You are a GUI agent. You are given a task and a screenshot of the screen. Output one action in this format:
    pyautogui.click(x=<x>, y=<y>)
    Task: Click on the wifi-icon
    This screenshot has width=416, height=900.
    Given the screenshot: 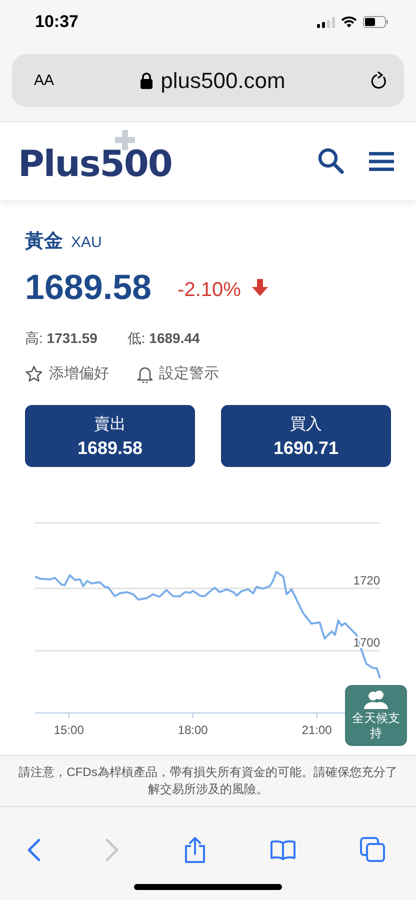 What is the action you would take?
    pyautogui.click(x=349, y=22)
    